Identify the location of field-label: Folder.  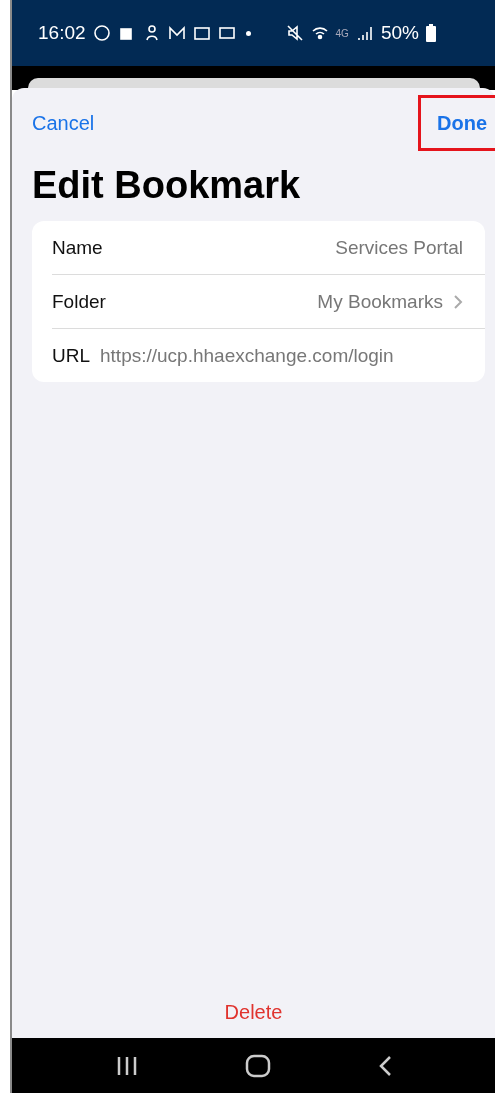
(79, 301).